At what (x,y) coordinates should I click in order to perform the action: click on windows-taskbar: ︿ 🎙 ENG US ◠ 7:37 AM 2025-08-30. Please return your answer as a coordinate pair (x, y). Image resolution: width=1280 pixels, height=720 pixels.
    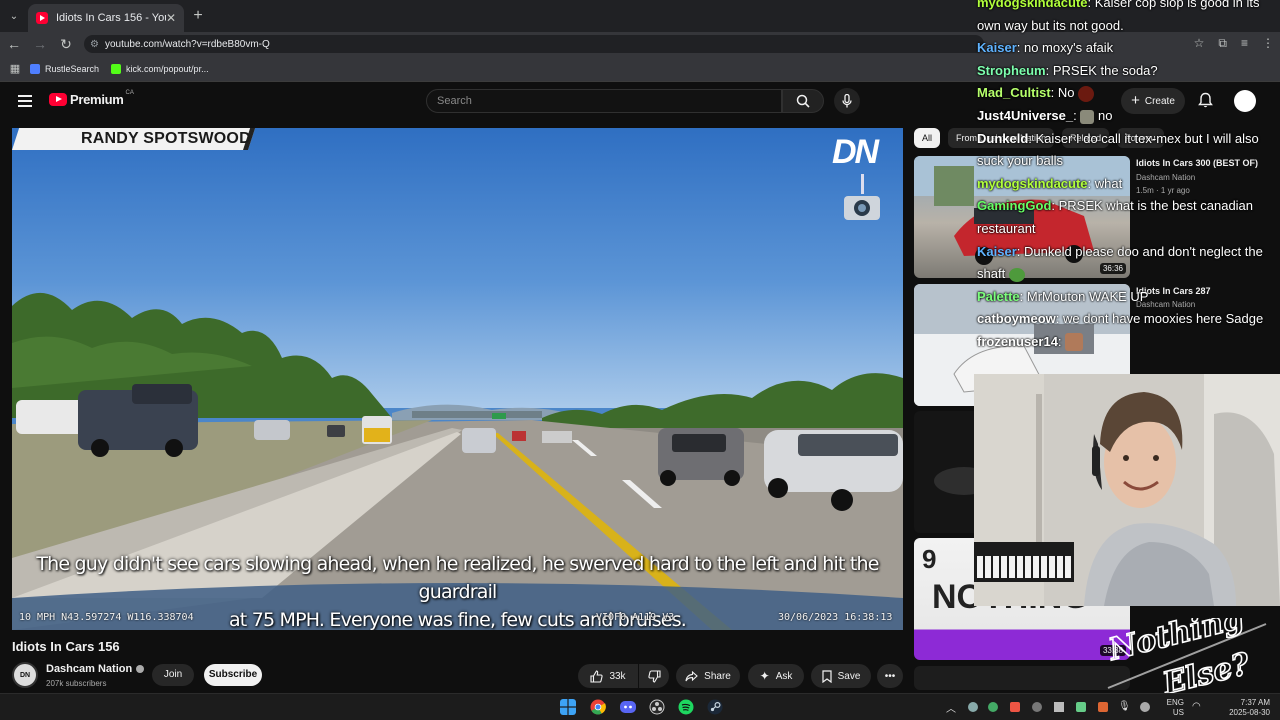
    Looking at the image, I should click on (640, 706).